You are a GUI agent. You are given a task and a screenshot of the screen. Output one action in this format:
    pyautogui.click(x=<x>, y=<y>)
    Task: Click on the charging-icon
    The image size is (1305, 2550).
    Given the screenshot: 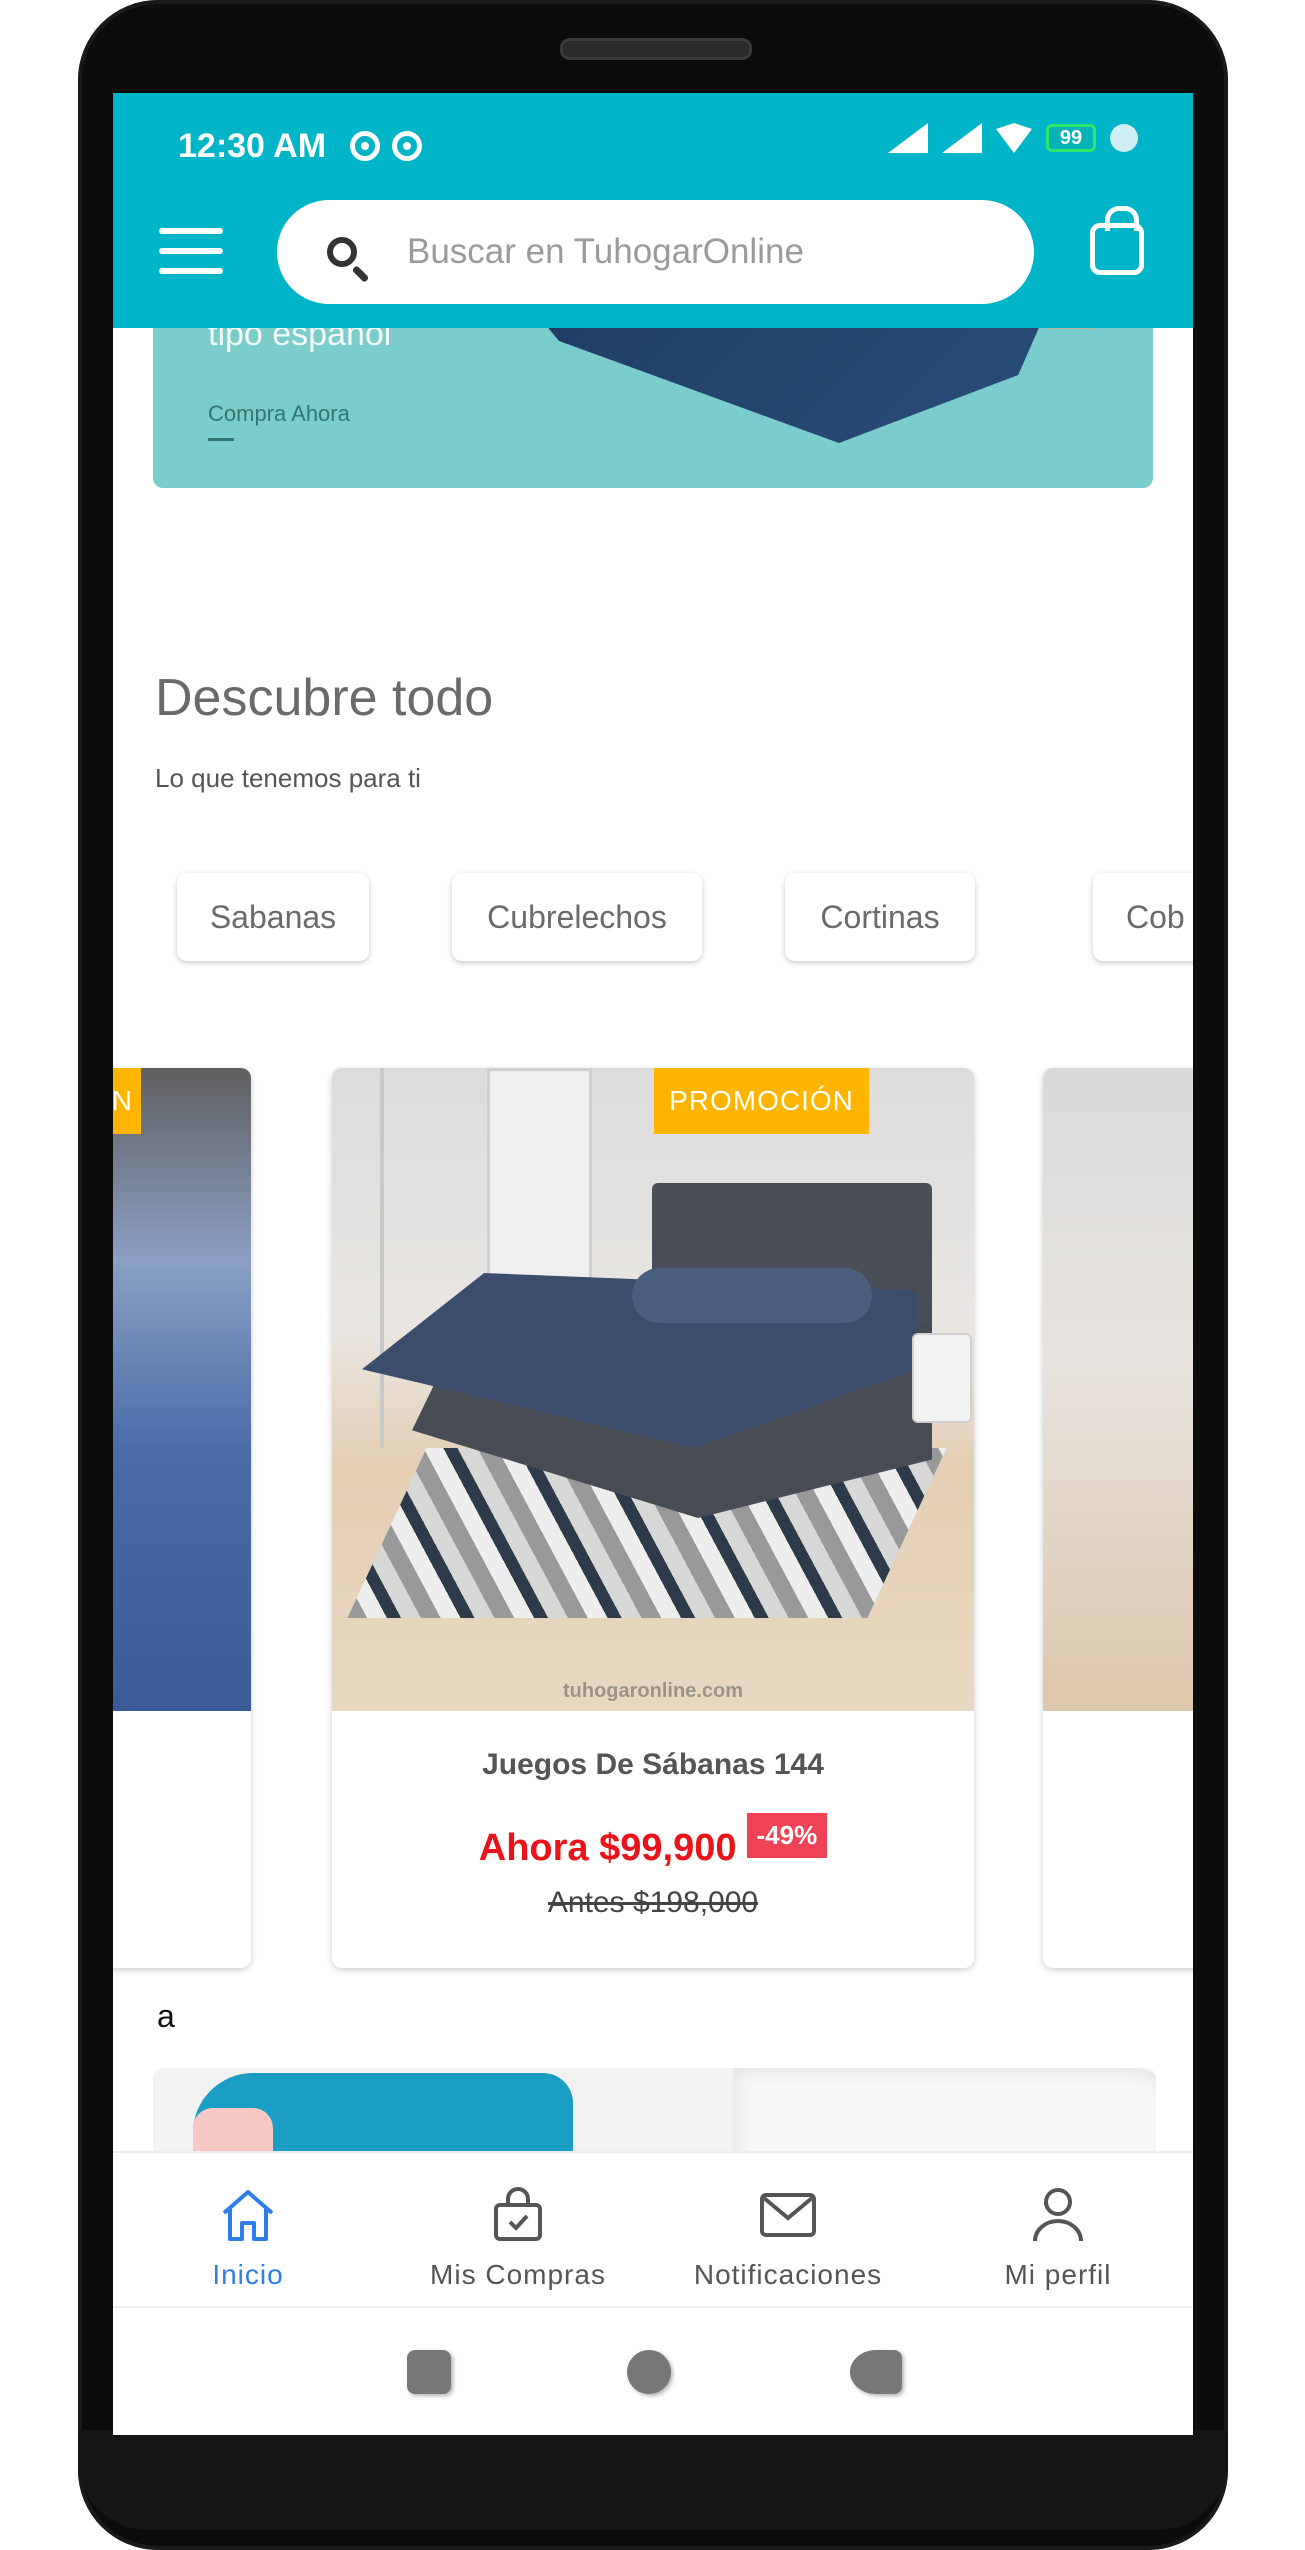 What is the action you would take?
    pyautogui.click(x=1124, y=138)
    